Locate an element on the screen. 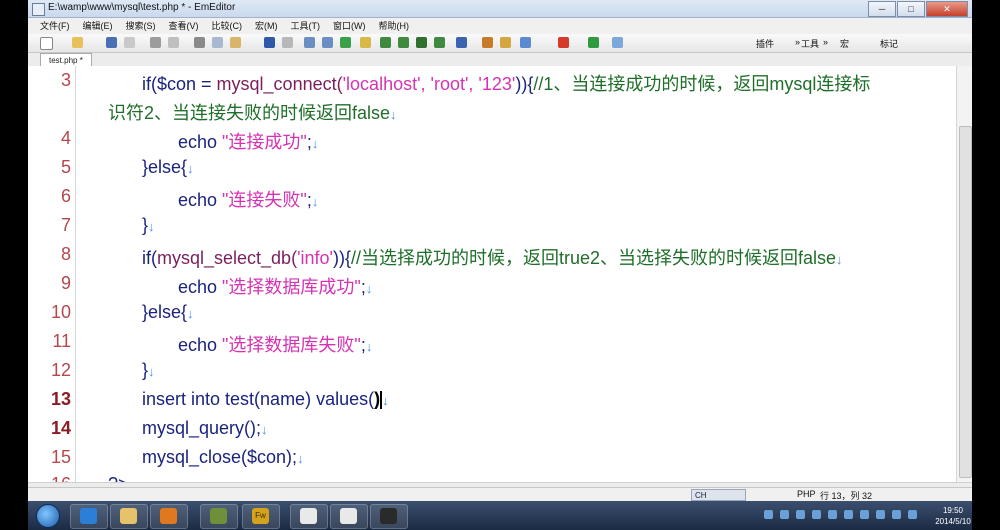  menu-file: 文件(F) is located at coordinates (55, 26).